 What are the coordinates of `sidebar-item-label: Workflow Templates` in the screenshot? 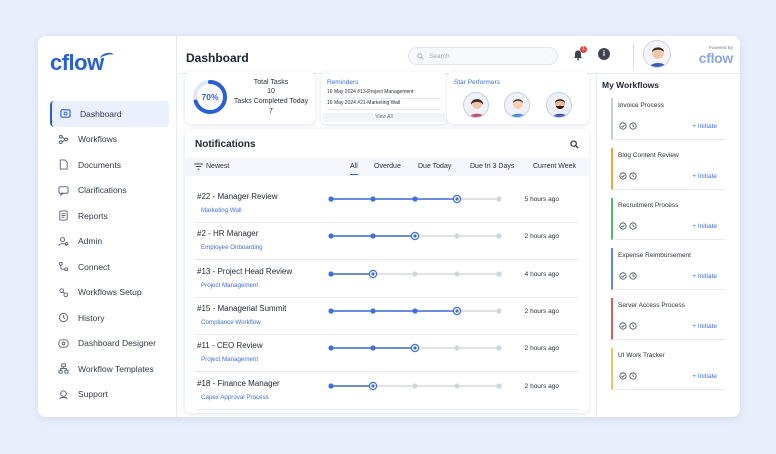 It's located at (116, 368).